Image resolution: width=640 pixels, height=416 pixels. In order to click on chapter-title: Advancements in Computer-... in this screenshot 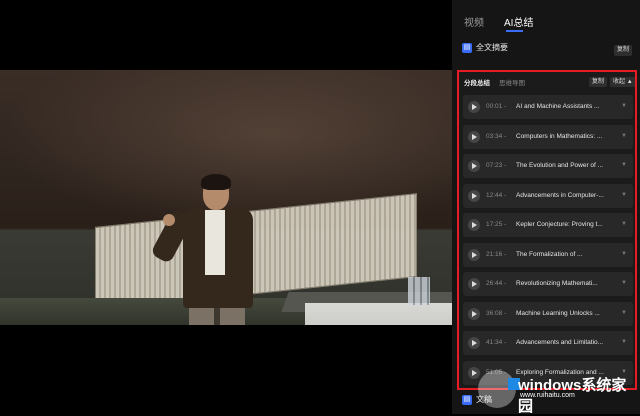, I will do `click(560, 195)`.